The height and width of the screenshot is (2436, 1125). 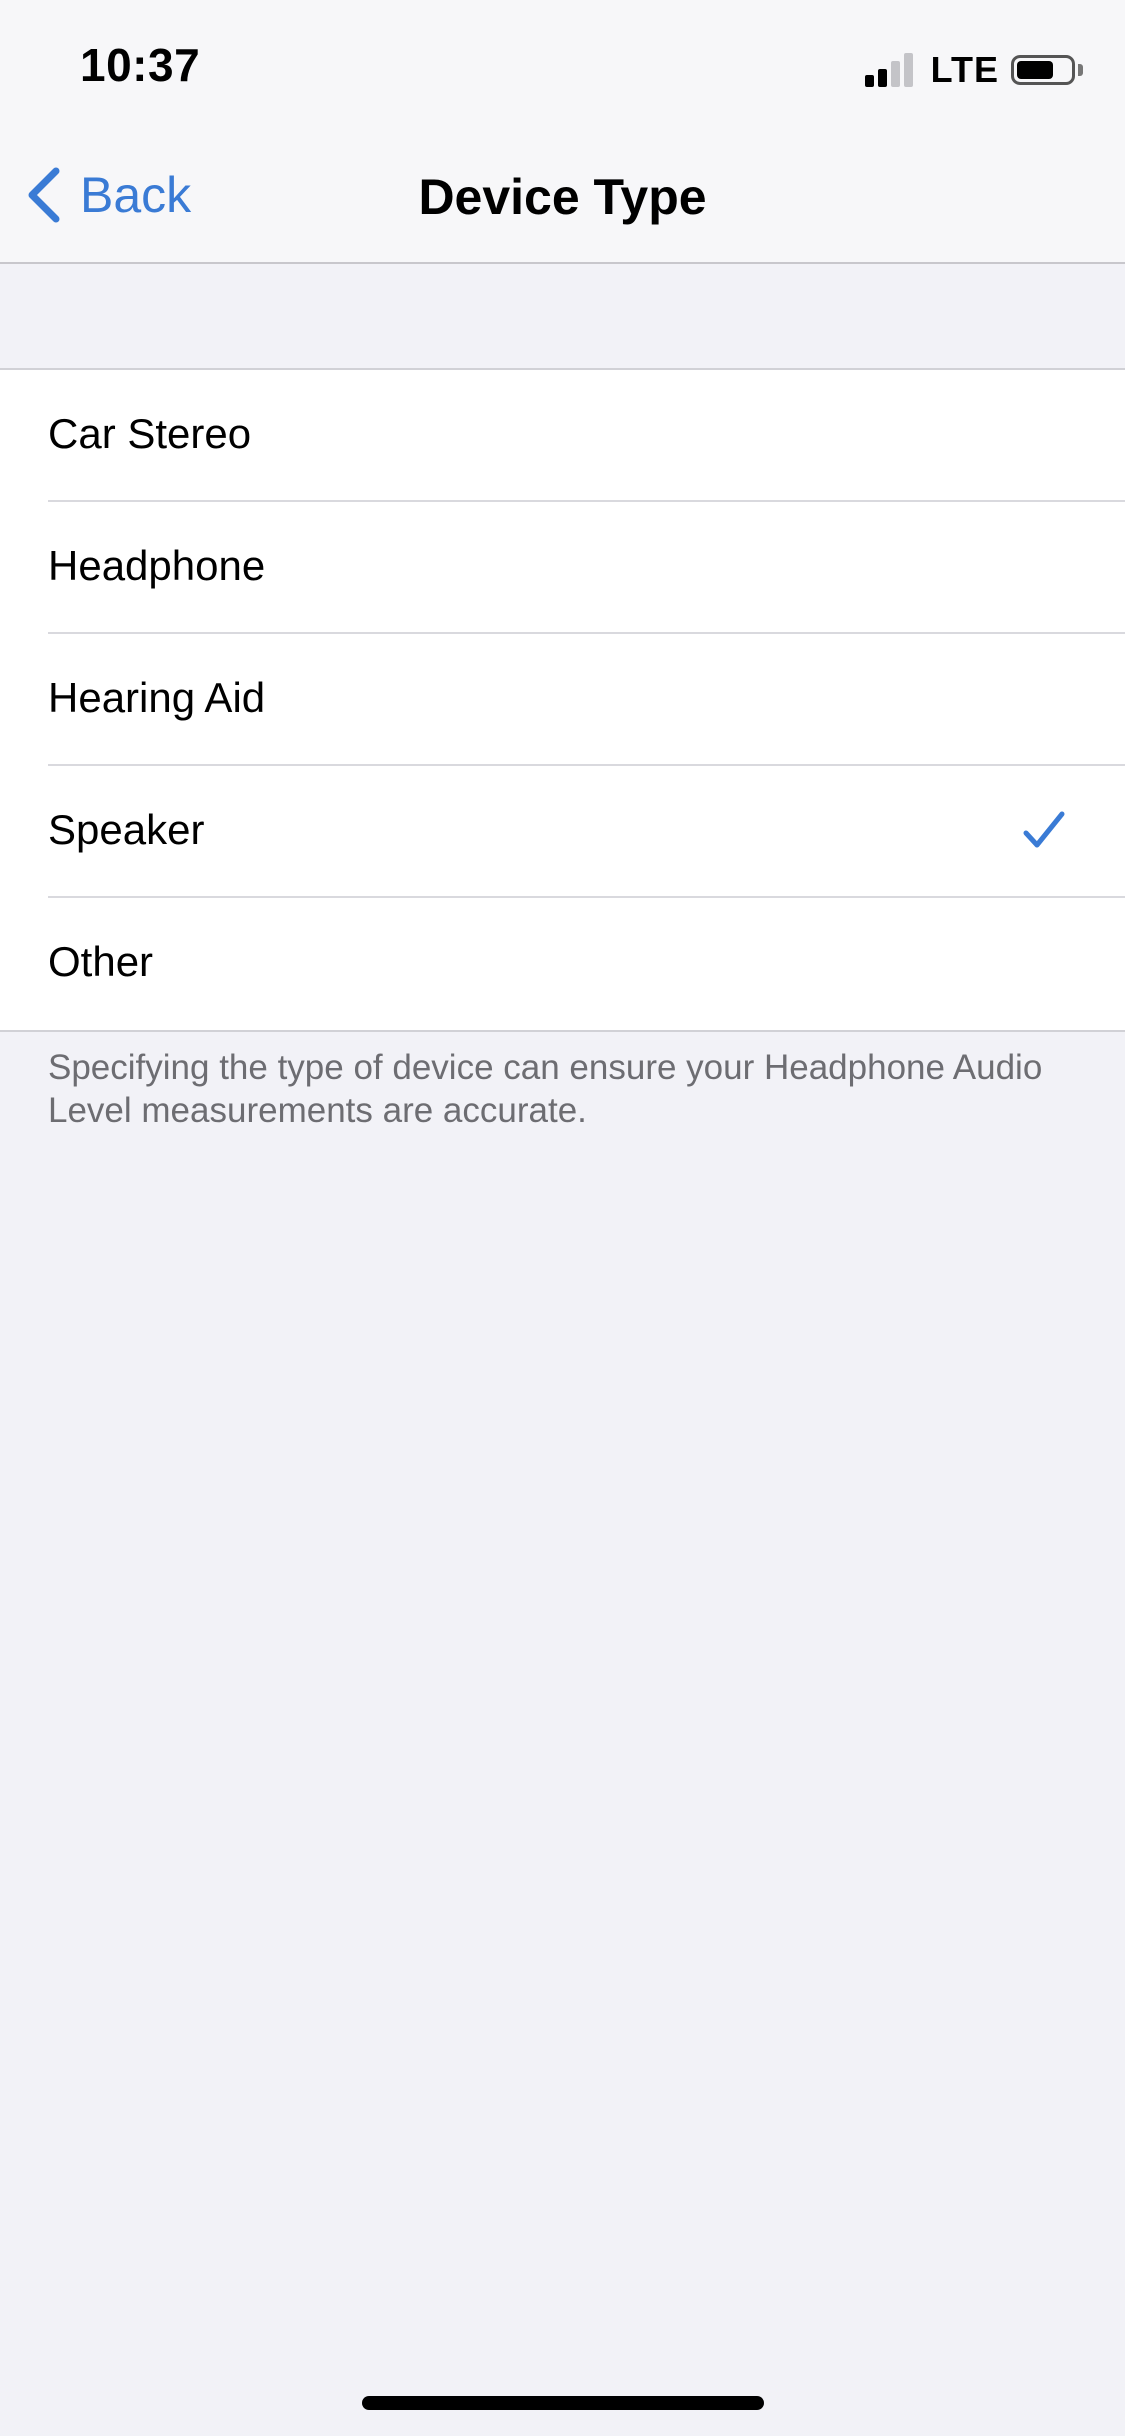 I want to click on list-item-car-stereo: Car Stereo, so click(x=562, y=436).